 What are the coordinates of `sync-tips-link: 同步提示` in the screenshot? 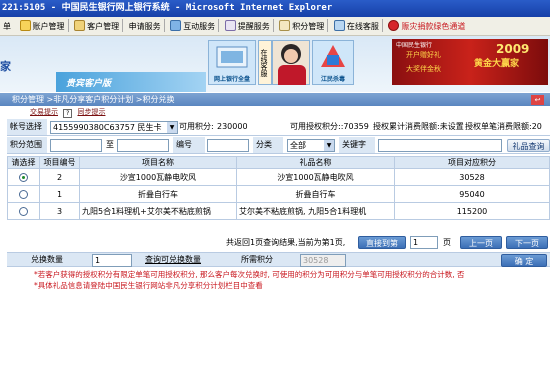 It's located at (91, 112).